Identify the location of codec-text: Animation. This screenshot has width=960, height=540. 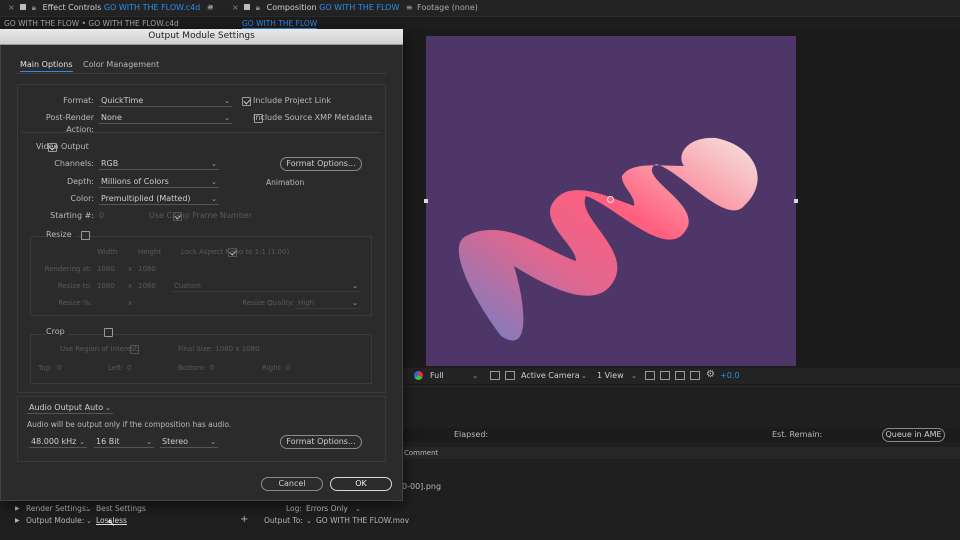
(285, 182).